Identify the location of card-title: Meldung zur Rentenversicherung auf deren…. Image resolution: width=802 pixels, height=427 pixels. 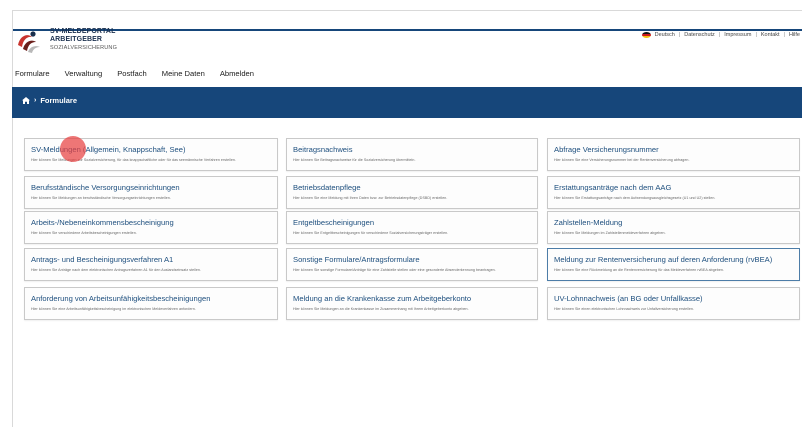
(663, 259).